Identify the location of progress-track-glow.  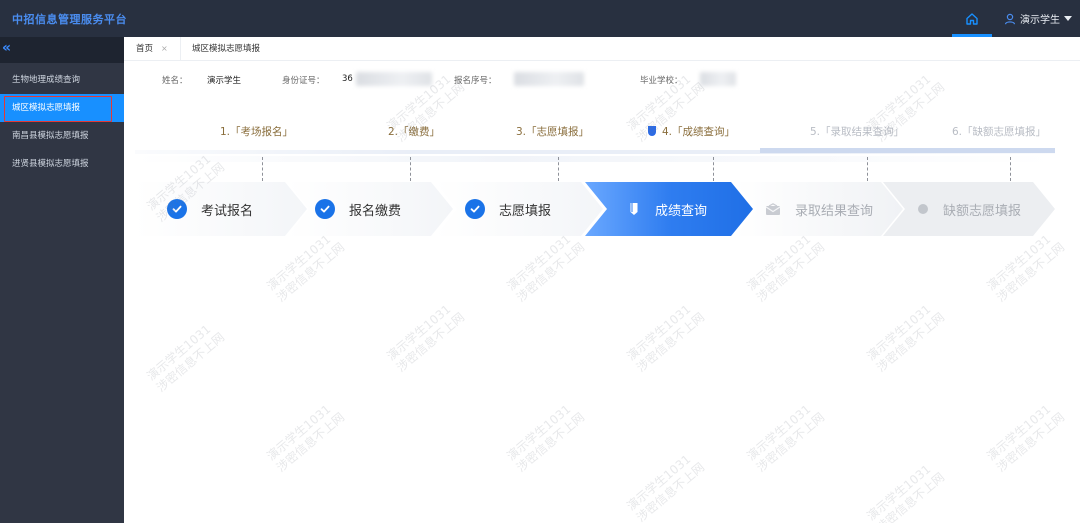
(595, 159).